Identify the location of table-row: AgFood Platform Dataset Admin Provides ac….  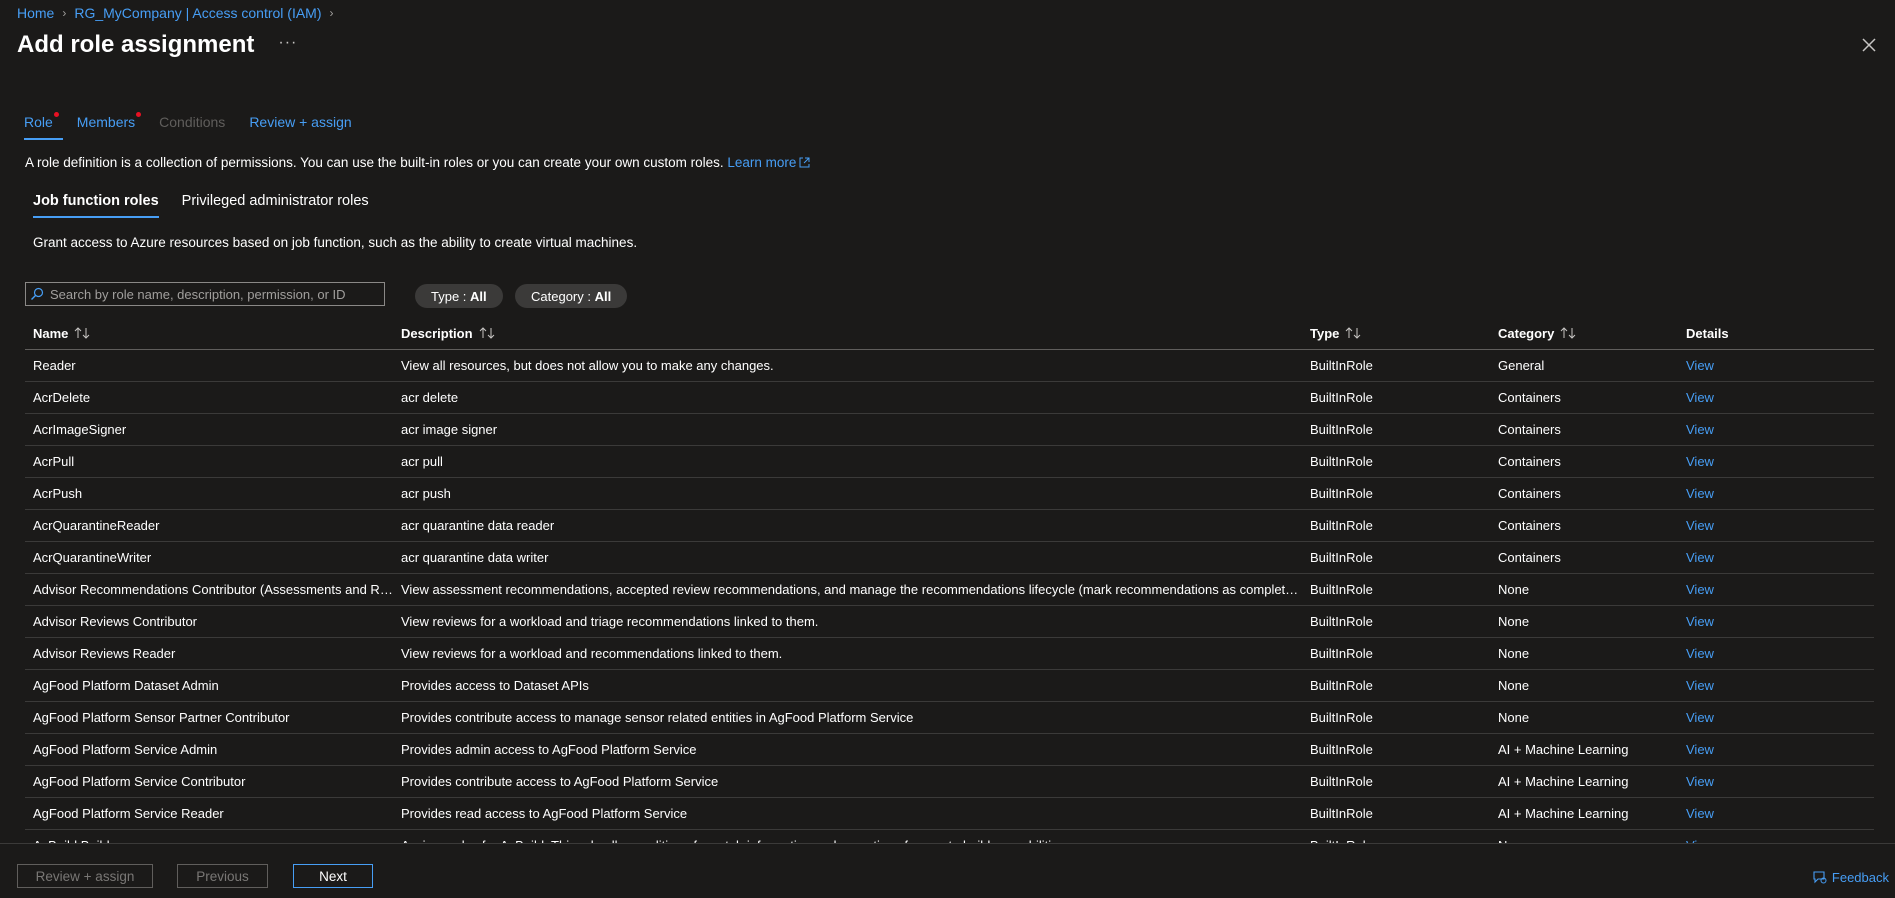
(949, 686).